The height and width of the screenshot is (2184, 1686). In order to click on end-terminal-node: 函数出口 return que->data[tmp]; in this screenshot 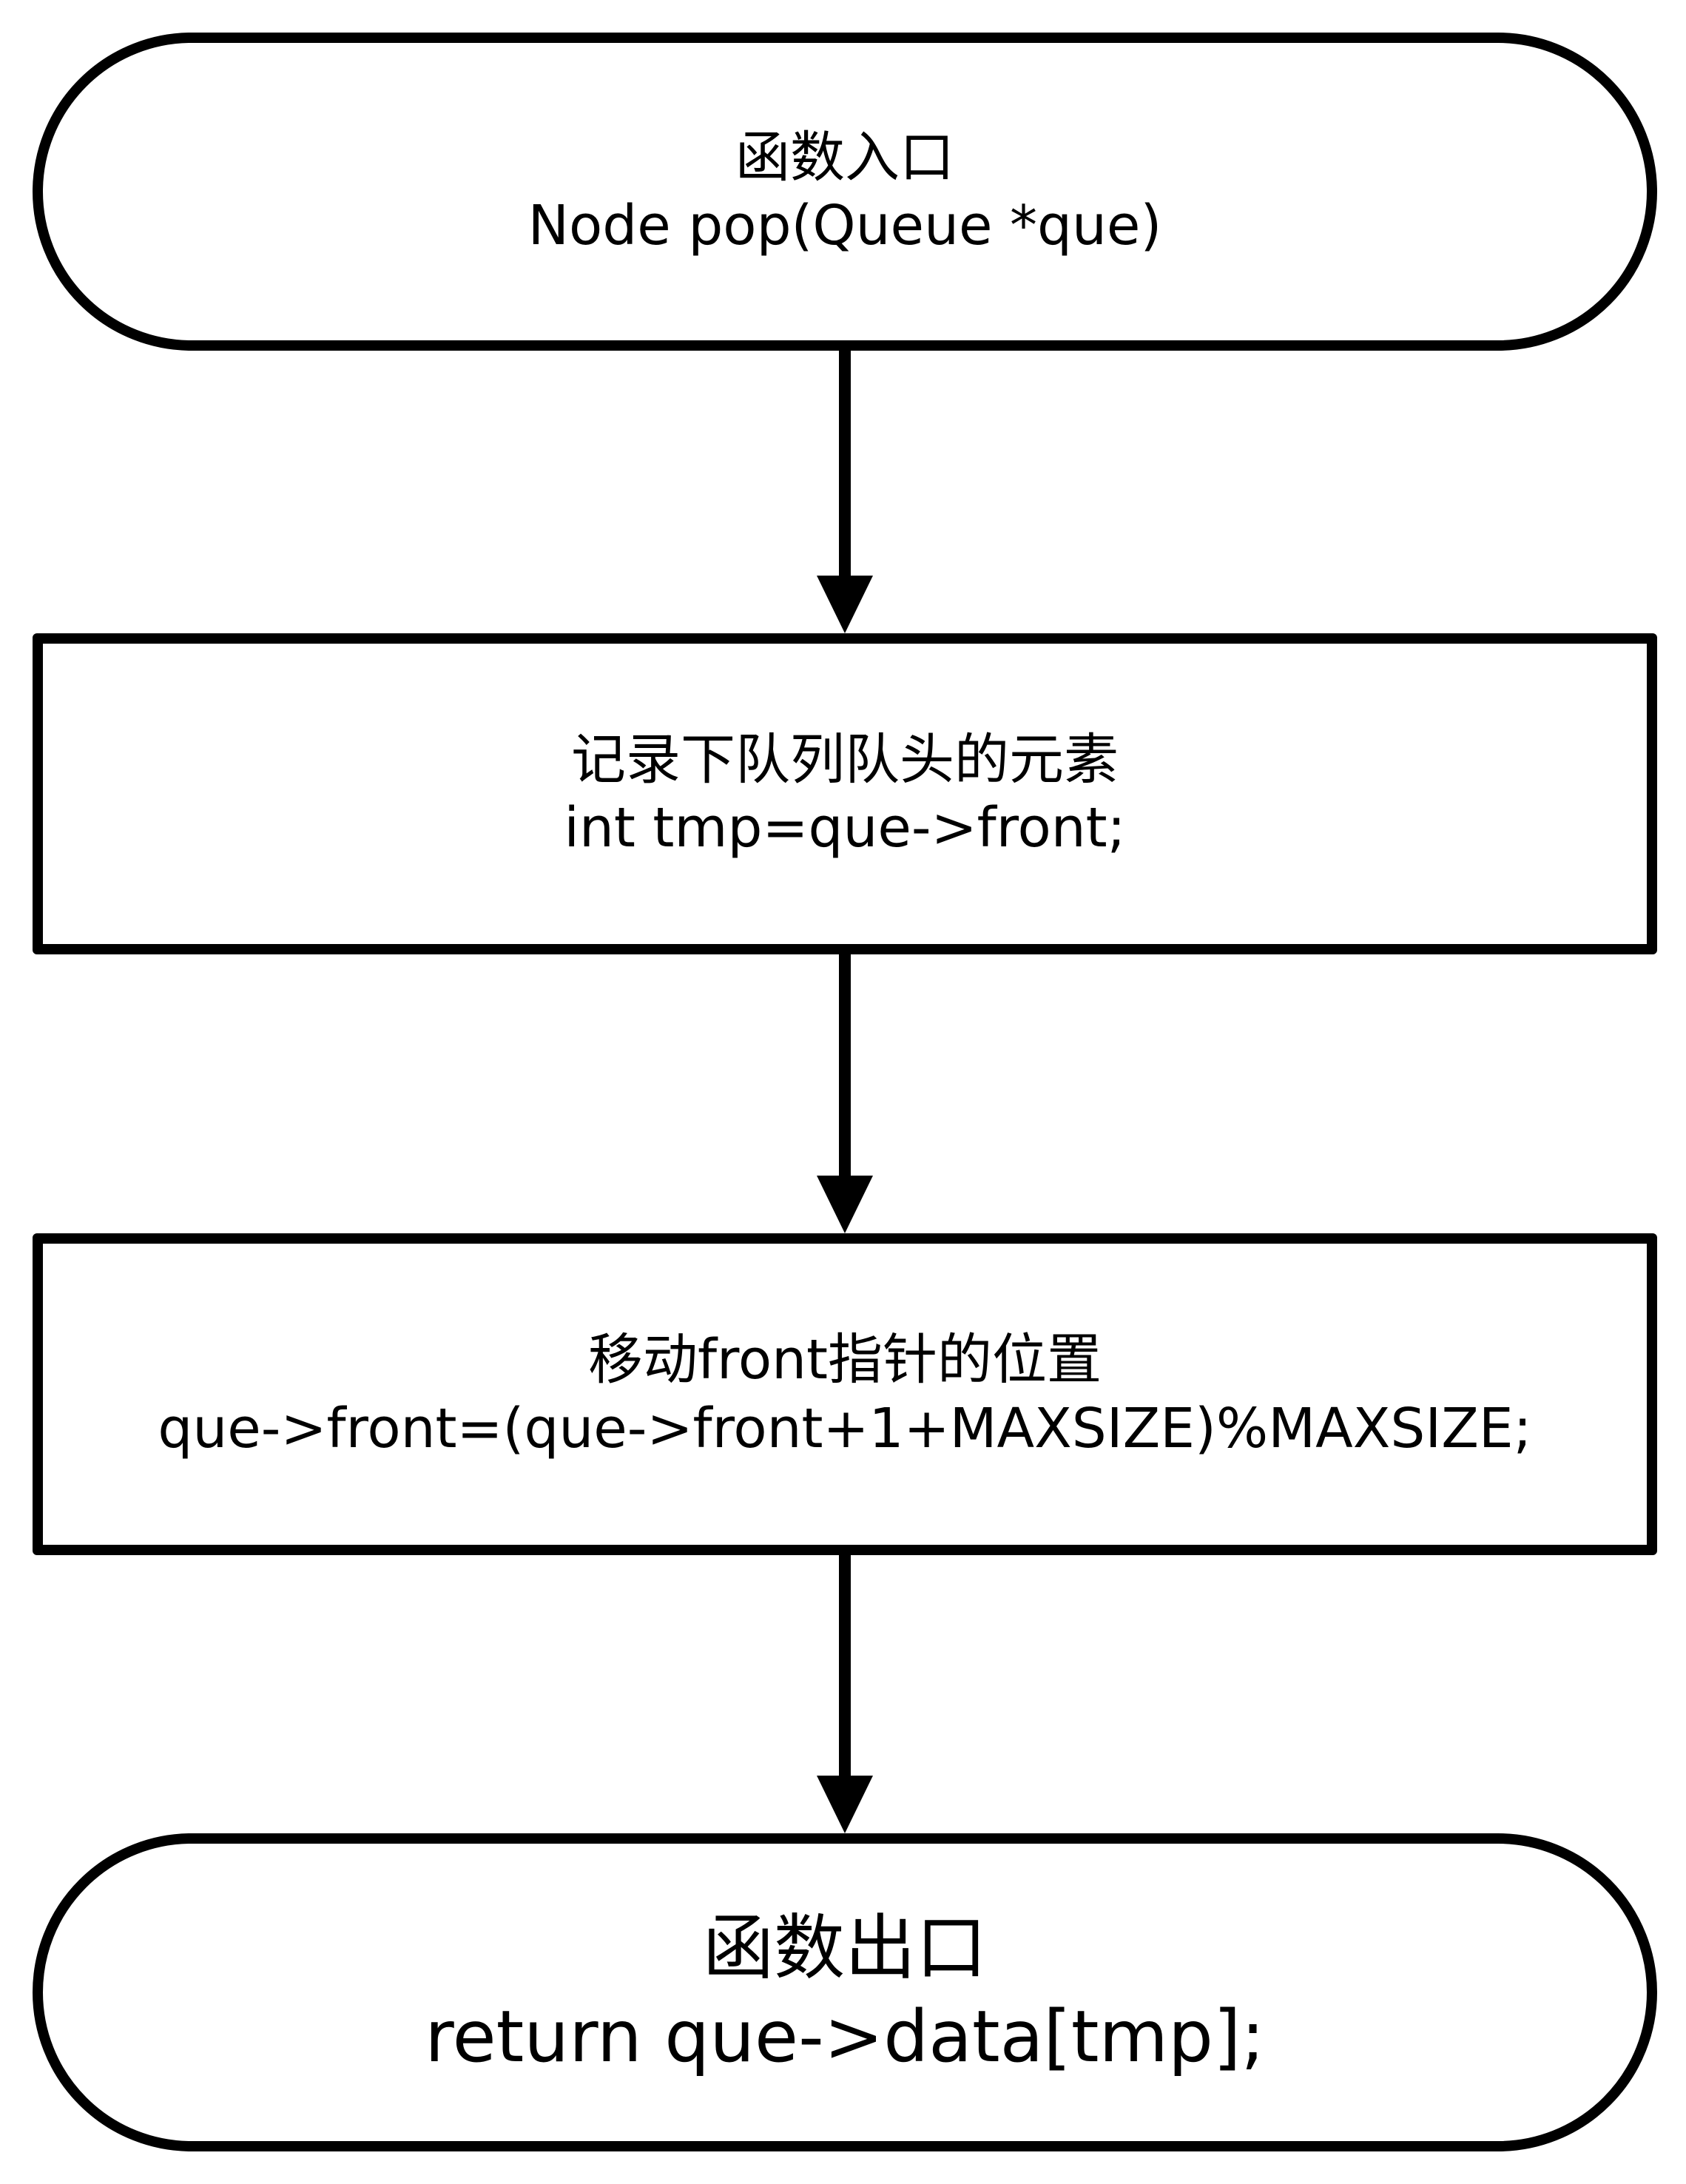, I will do `click(845, 1992)`.